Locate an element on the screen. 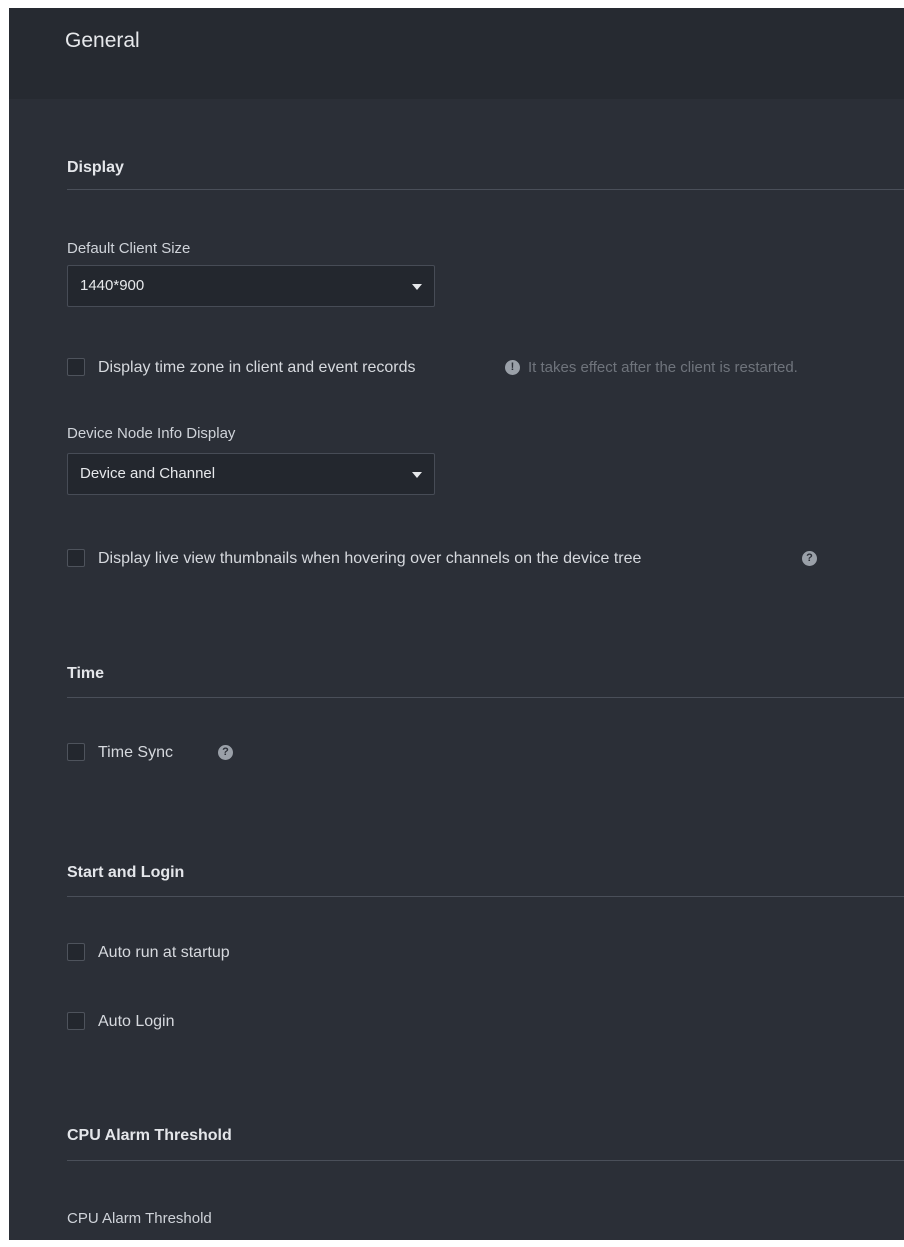 This screenshot has width=904, height=1247. time-sync-checkbox is located at coordinates (76, 752).